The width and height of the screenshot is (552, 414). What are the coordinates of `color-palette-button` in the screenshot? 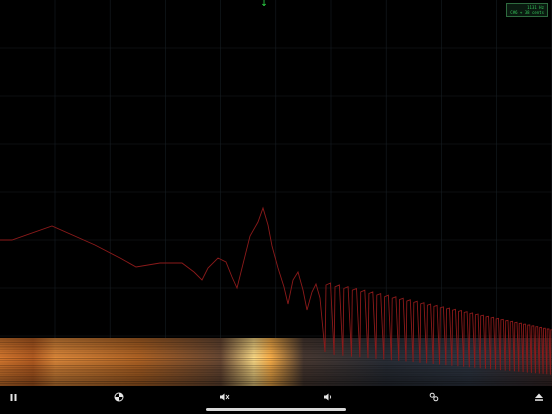 It's located at (119, 397).